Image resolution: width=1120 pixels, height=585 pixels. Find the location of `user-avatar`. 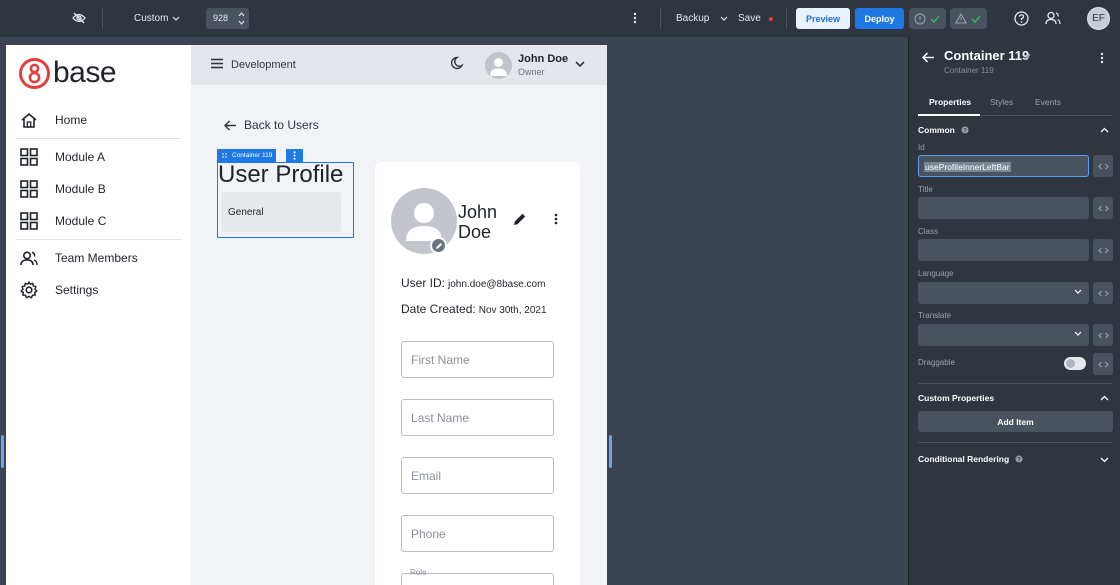

user-avatar is located at coordinates (498, 65).